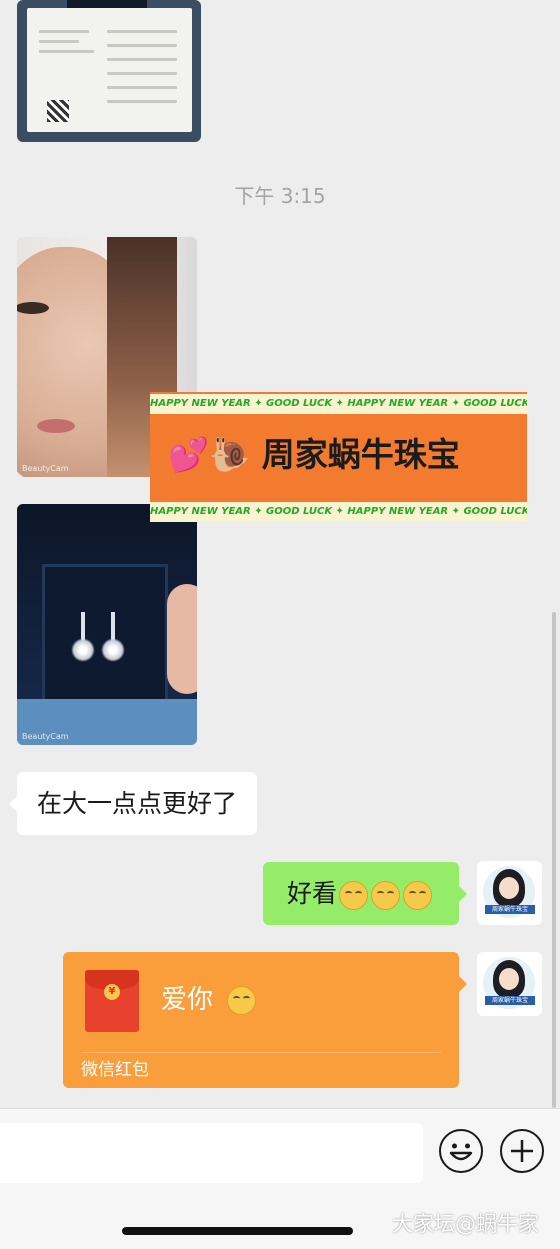  What do you see at coordinates (137, 803) in the screenshot?
I see `received-message-text: 在大一点点更好了` at bounding box center [137, 803].